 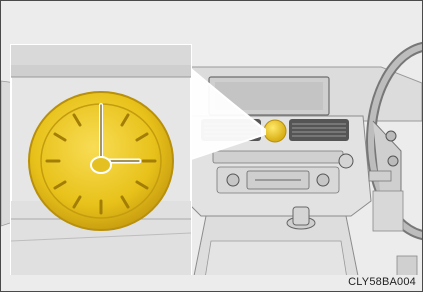 What do you see at coordinates (382, 282) in the screenshot?
I see `figure-code: CLY58BA004` at bounding box center [382, 282].